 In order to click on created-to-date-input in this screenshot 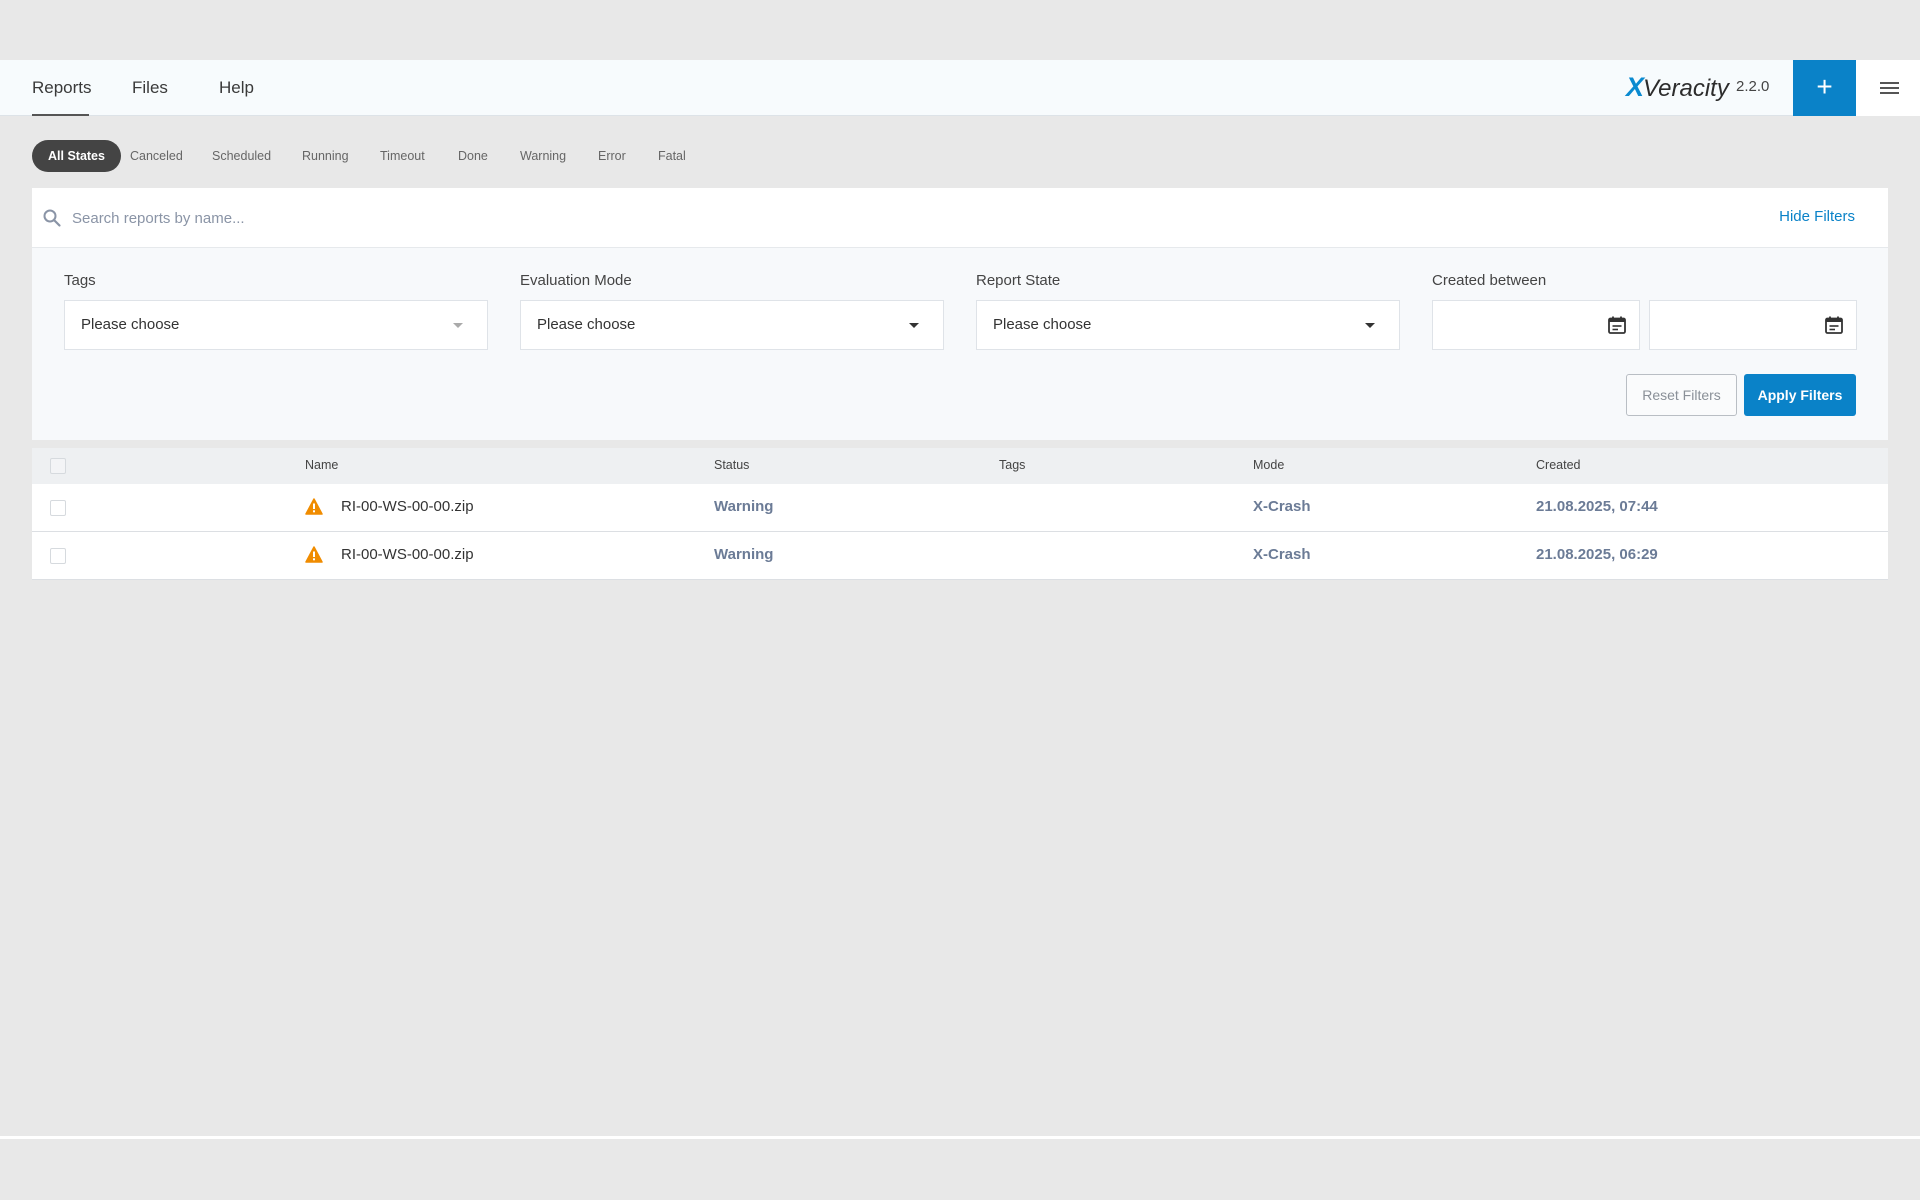, I will do `click(1753, 325)`.